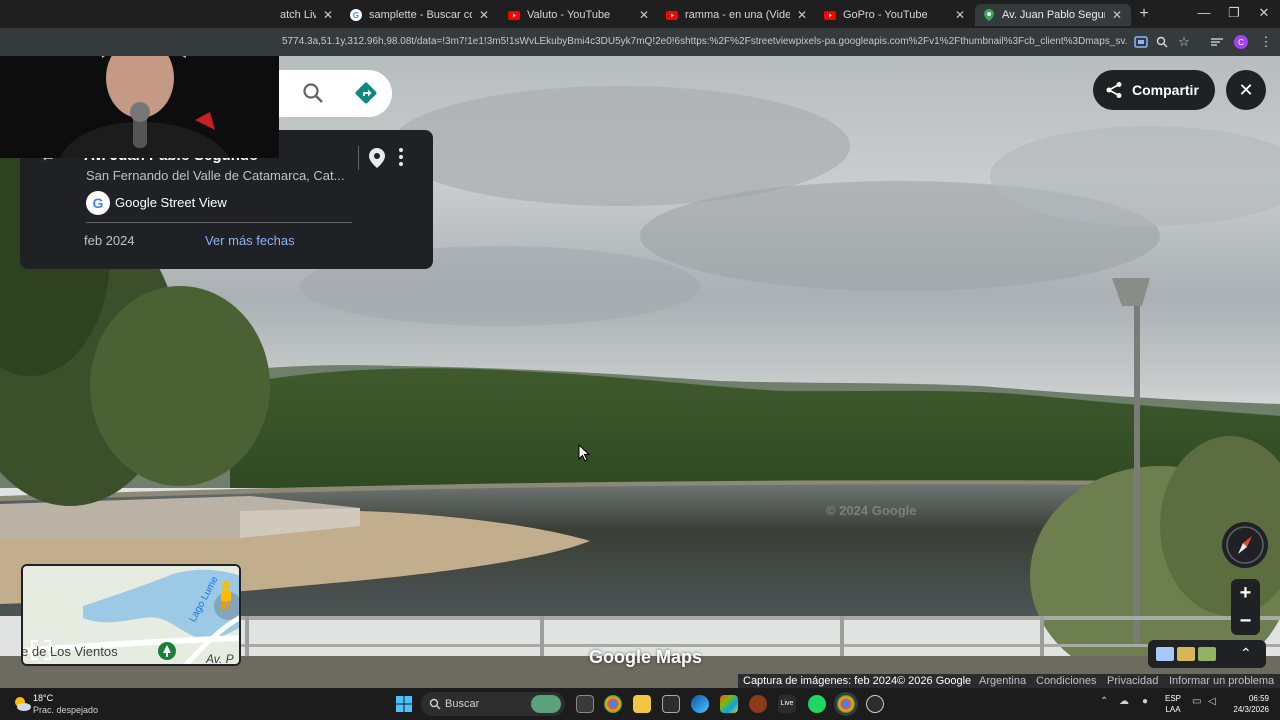 This screenshot has width=1280, height=720. I want to click on park-icon, so click(167, 651).